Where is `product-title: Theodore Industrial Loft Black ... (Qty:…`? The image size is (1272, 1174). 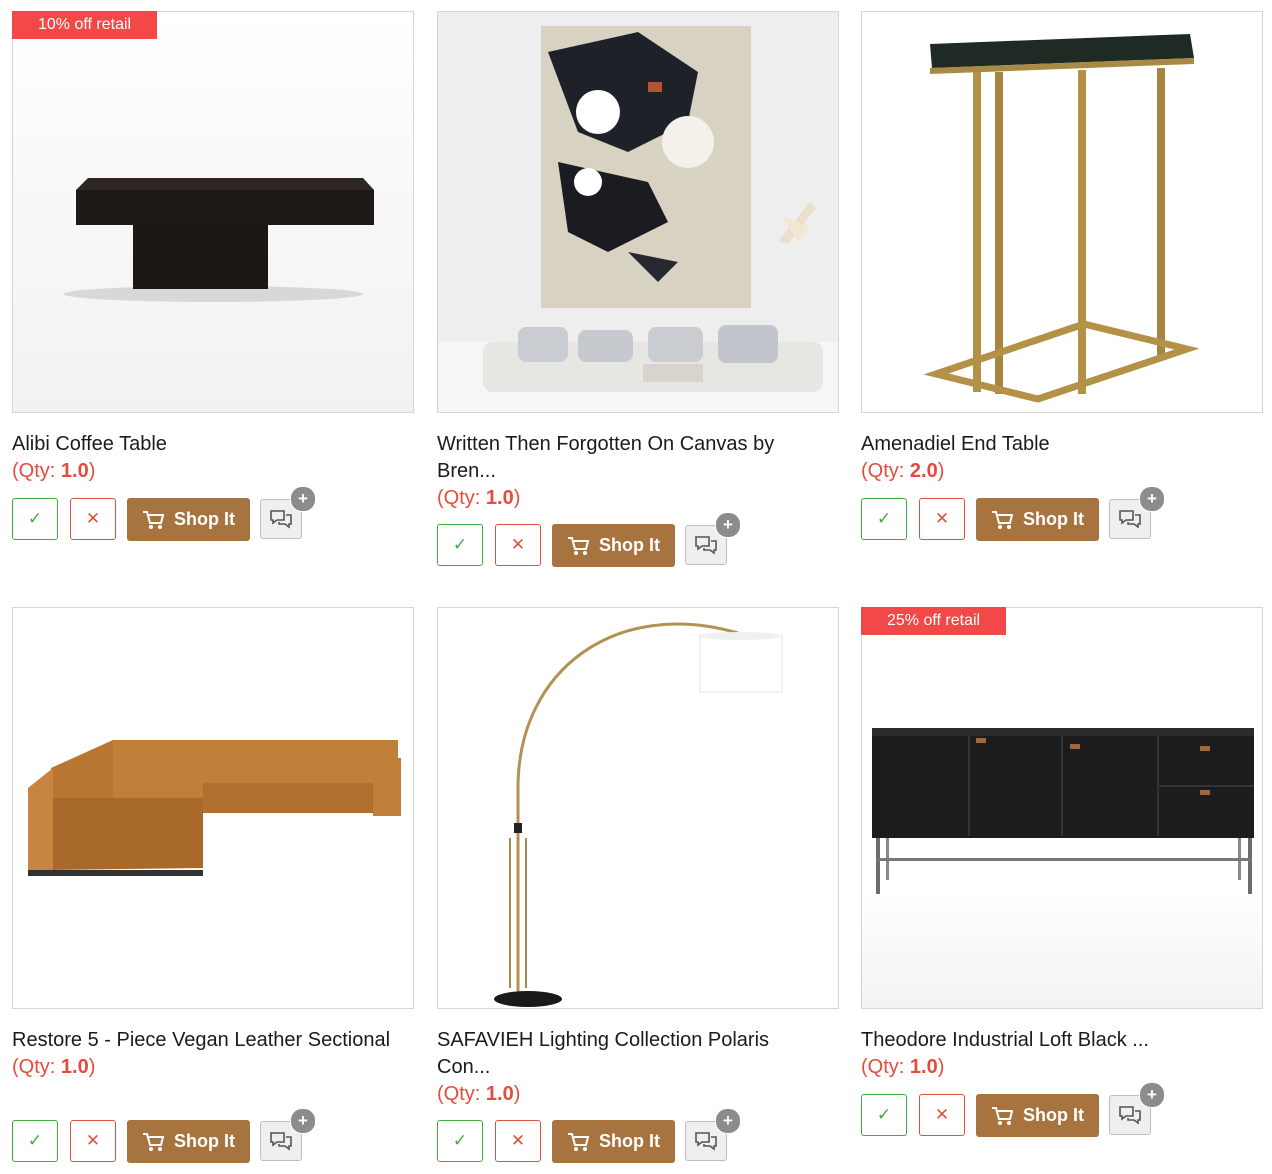
product-title: Theodore Industrial Loft Black ... (Qty:… is located at coordinates (1051, 1054).